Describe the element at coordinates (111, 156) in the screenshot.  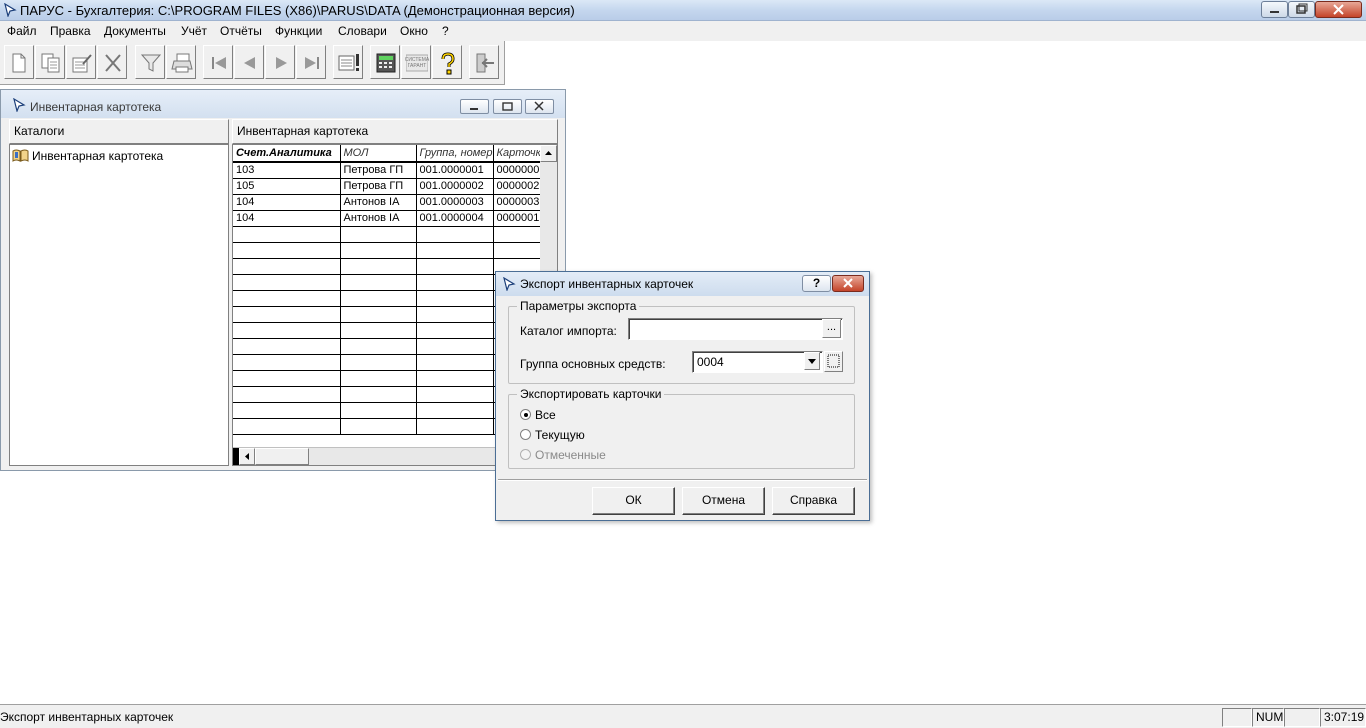
I see `tree-item-inventory: Инвентарная картотека` at that location.